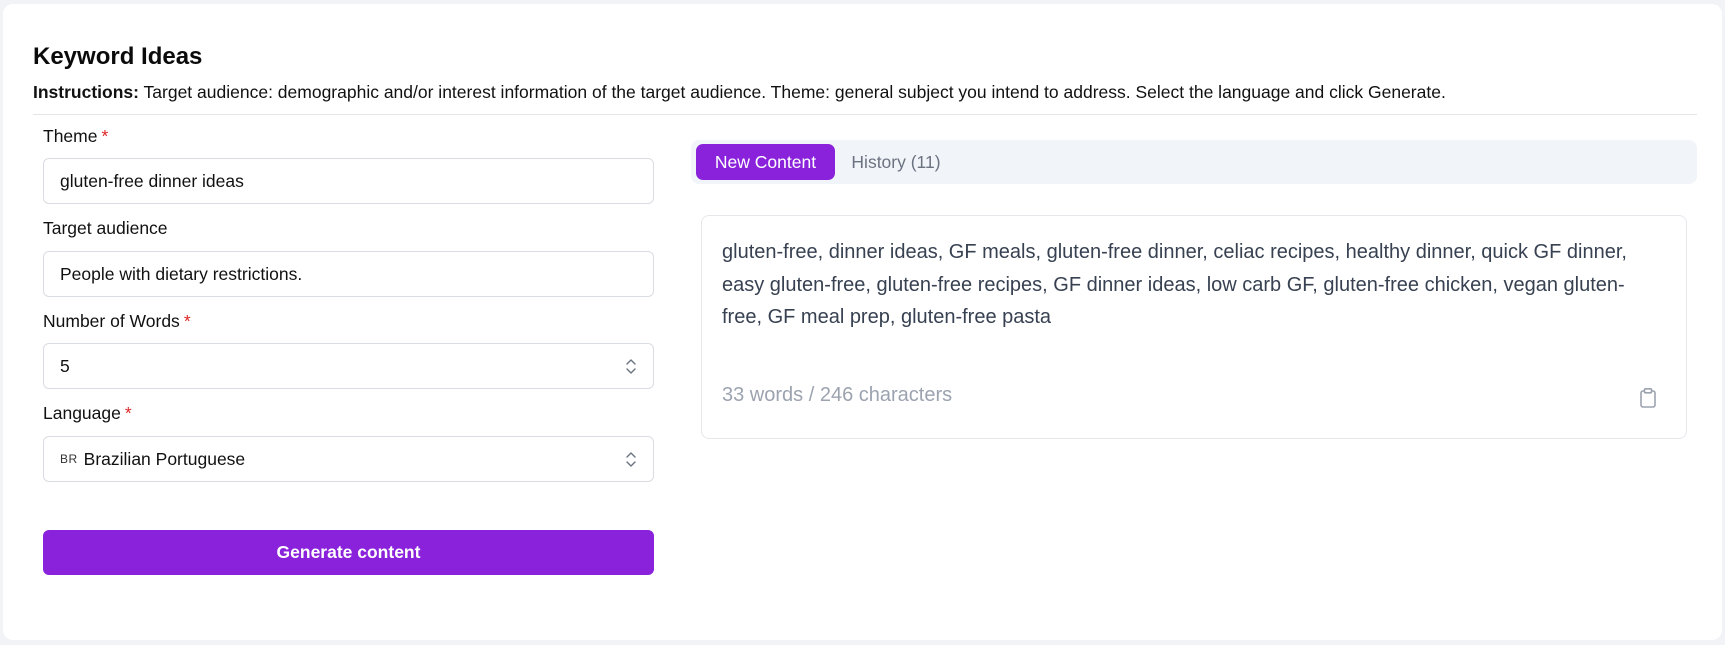  Describe the element at coordinates (76, 136) in the screenshot. I see `theme-label: Theme *` at that location.